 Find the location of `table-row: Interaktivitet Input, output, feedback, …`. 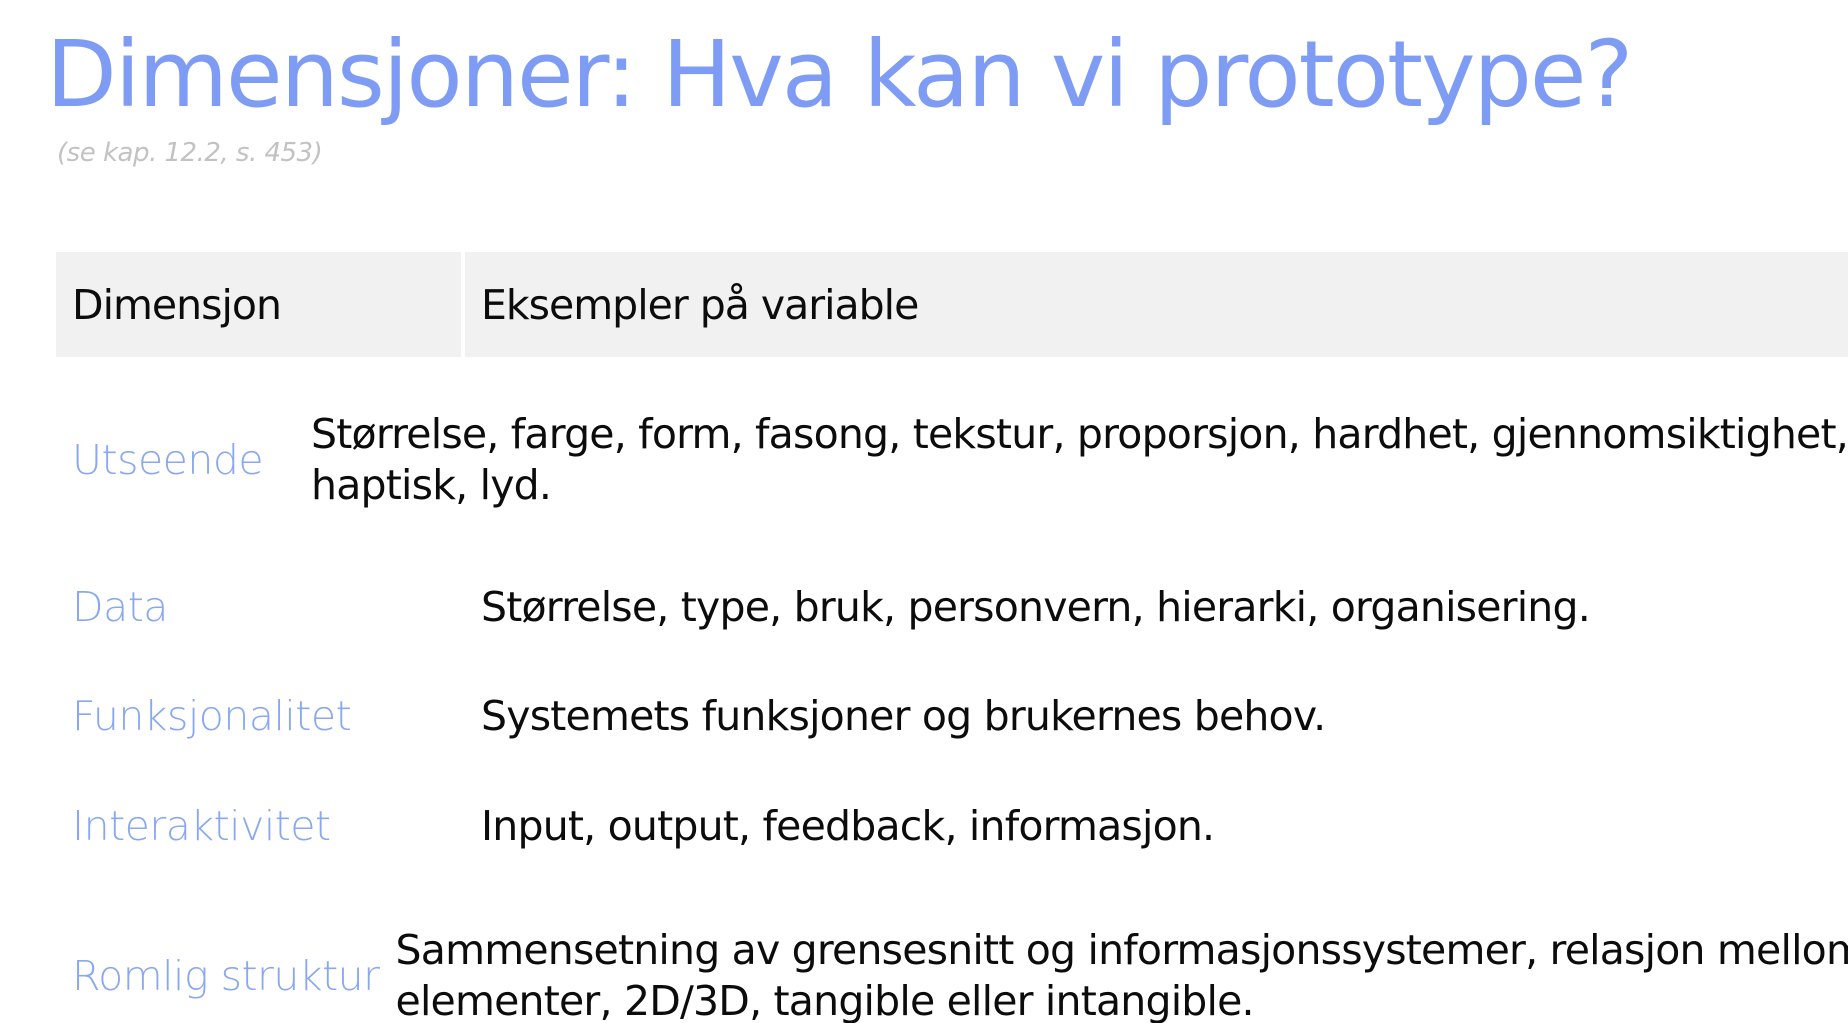

table-row: Interaktivitet Input, output, feedback, … is located at coordinates (952, 826).